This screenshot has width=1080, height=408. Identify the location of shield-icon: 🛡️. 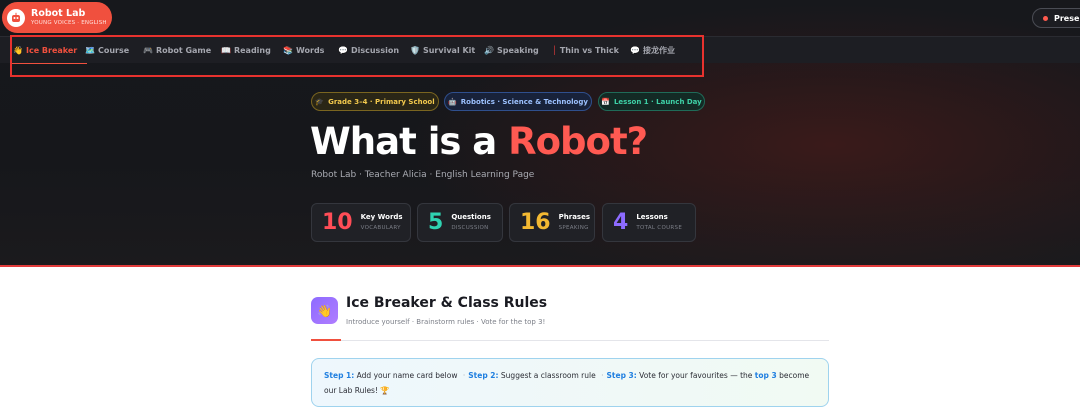
(415, 50).